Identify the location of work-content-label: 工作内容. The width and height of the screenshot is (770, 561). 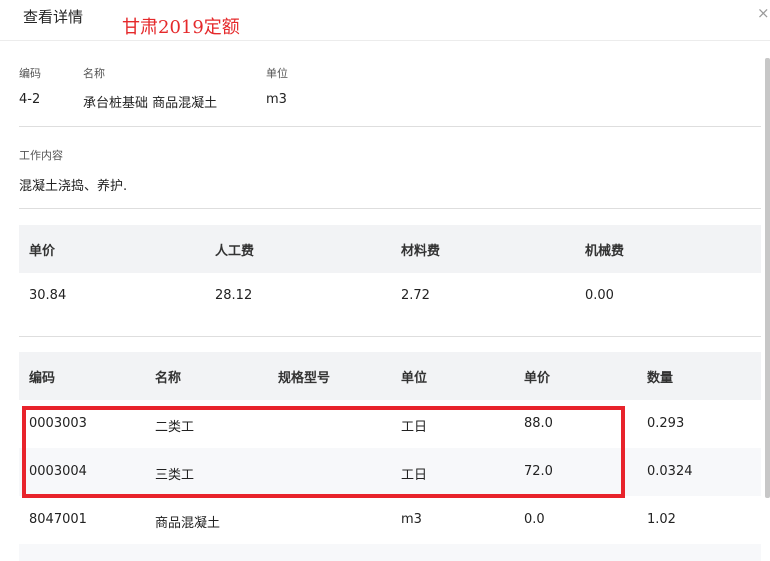
(41, 155).